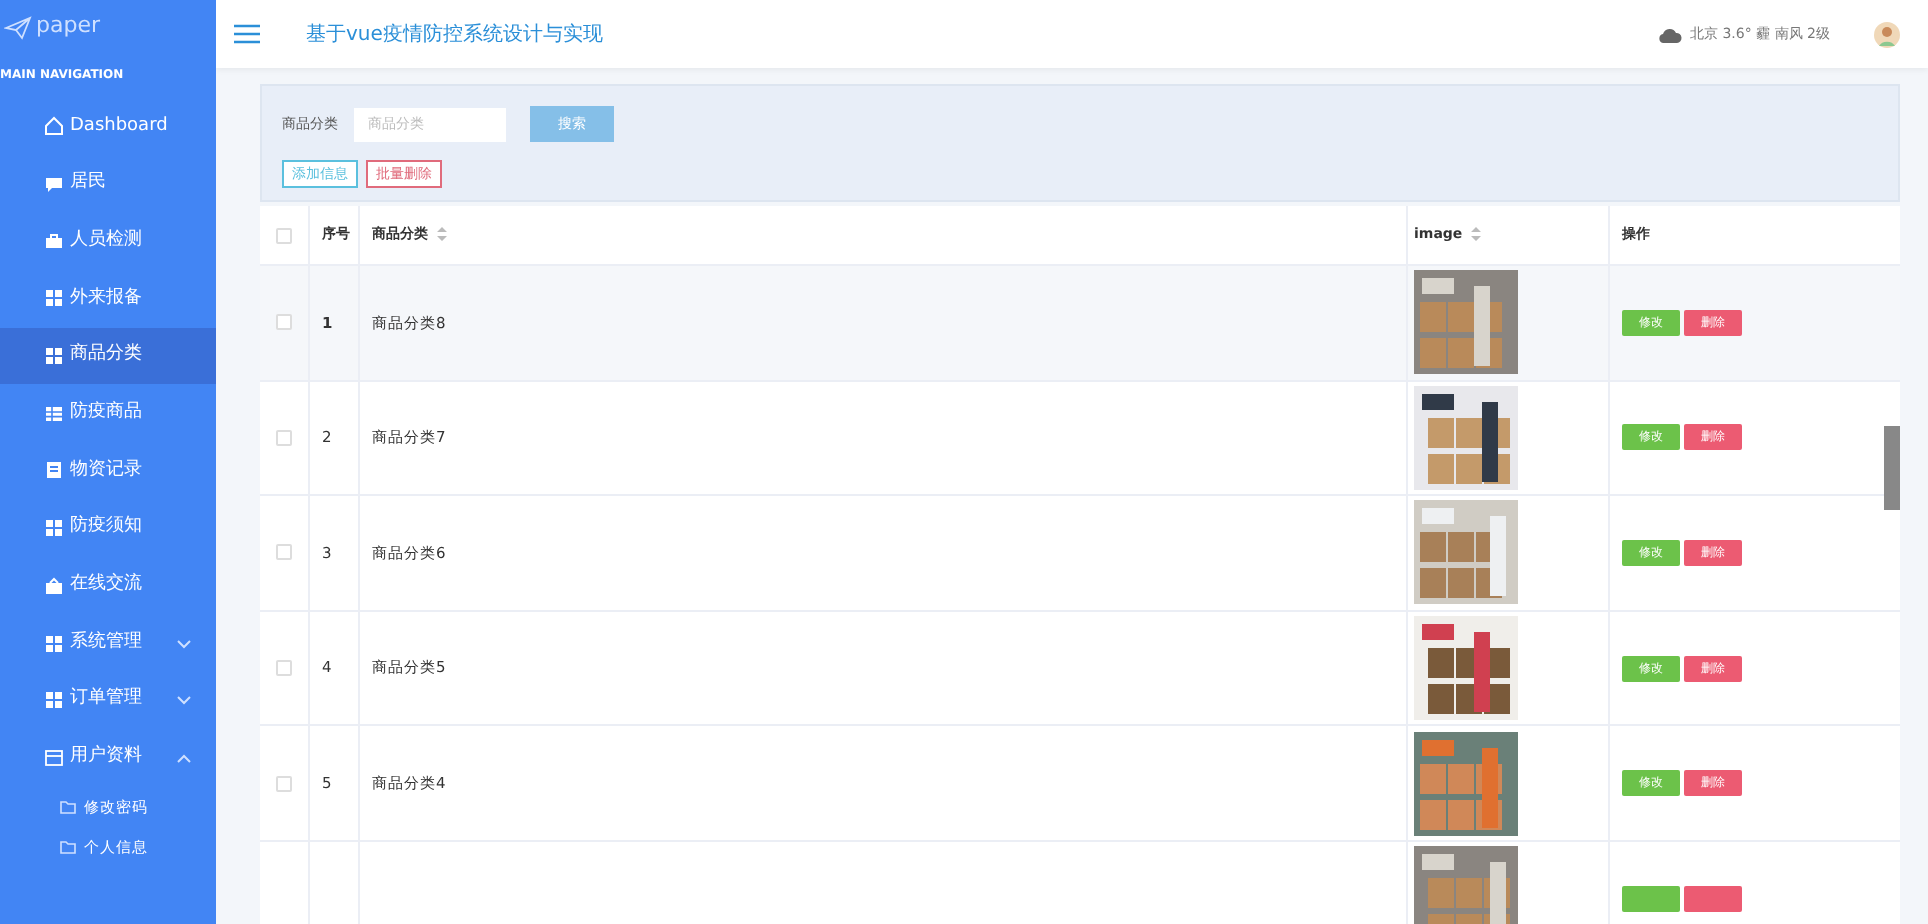  What do you see at coordinates (454, 35) in the screenshot?
I see `page-title: 基于vue疫情防控系统设计与实现` at bounding box center [454, 35].